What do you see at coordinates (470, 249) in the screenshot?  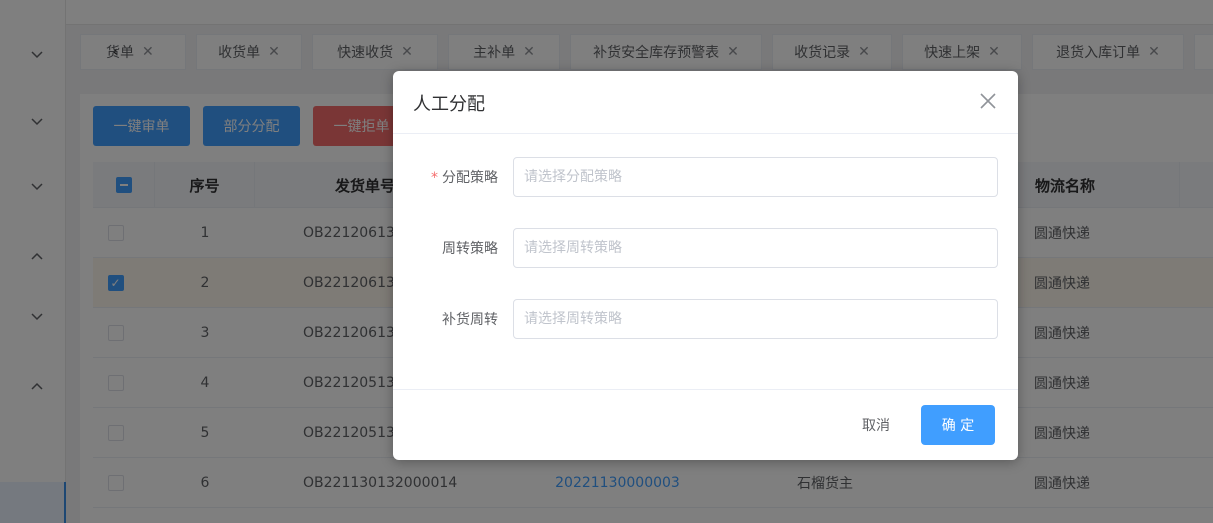 I see `turnover-label: 周转策略` at bounding box center [470, 249].